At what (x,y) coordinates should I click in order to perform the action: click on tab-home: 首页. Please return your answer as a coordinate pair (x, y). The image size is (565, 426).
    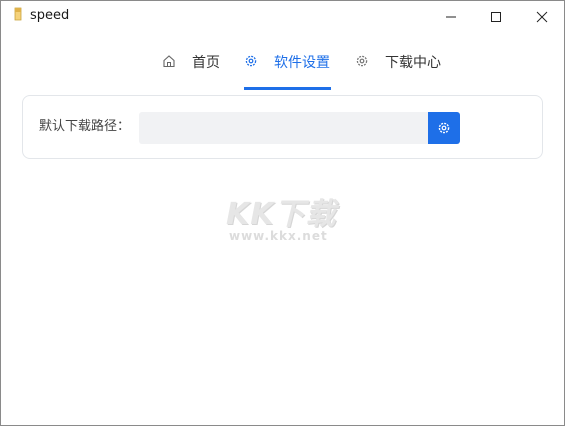
    Looking at the image, I should click on (191, 67).